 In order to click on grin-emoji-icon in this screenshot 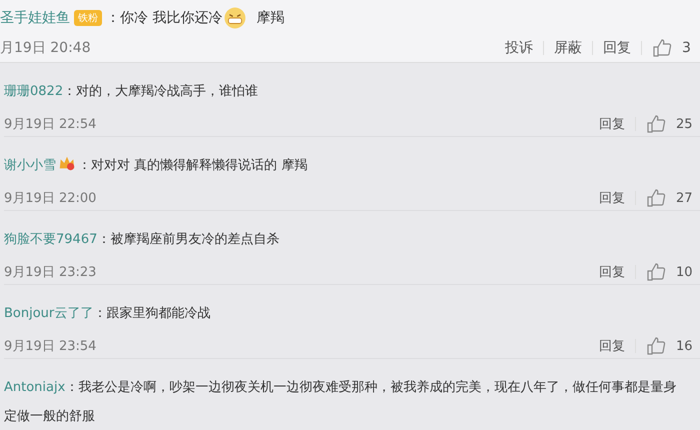, I will do `click(235, 18)`.